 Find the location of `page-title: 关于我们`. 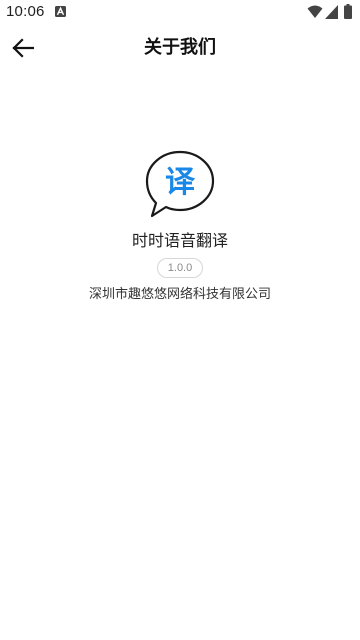

page-title: 关于我们 is located at coordinates (180, 47).